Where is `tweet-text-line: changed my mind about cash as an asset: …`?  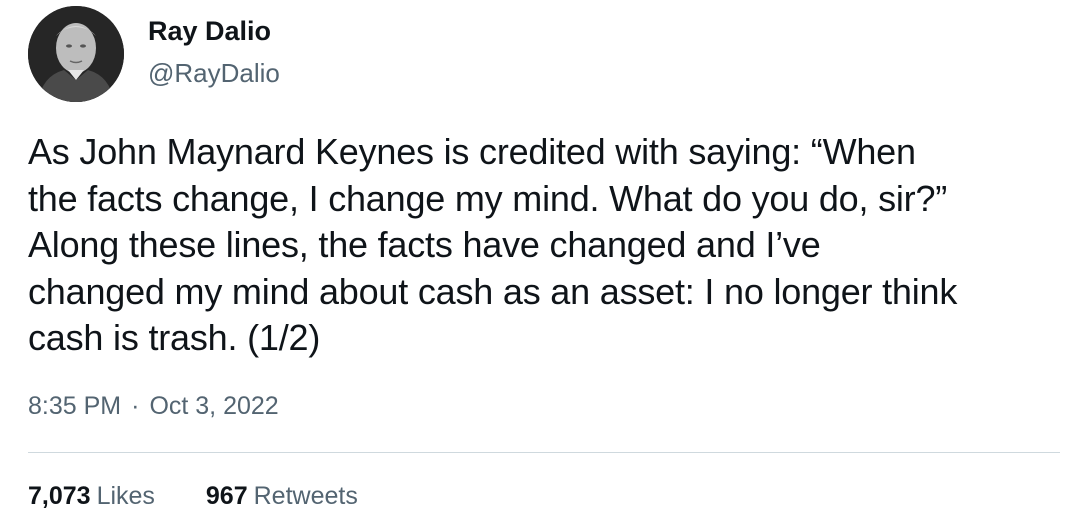 tweet-text-line: changed my mind about cash as an asset: … is located at coordinates (493, 291).